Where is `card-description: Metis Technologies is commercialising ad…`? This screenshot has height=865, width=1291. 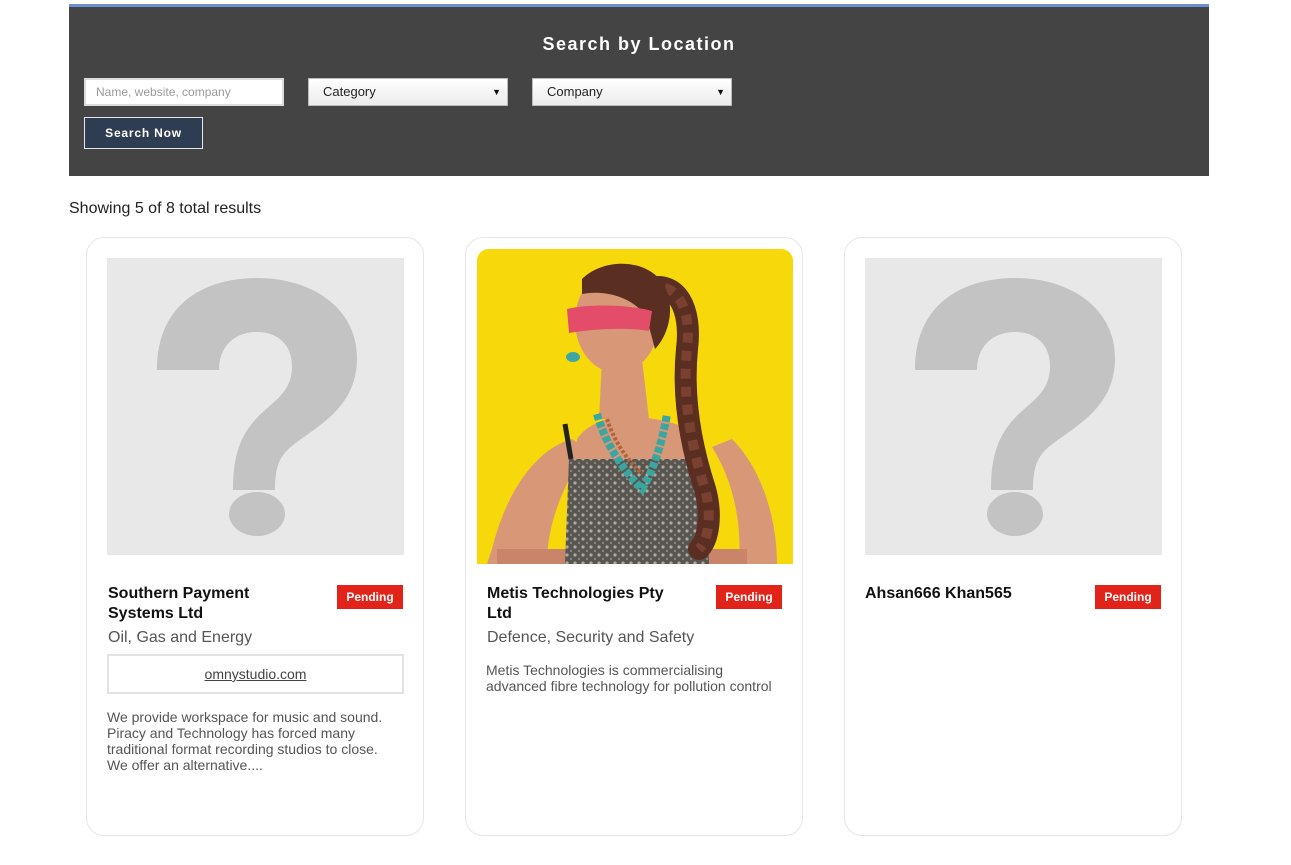
card-description: Metis Technologies is commercialising ad… is located at coordinates (629, 678).